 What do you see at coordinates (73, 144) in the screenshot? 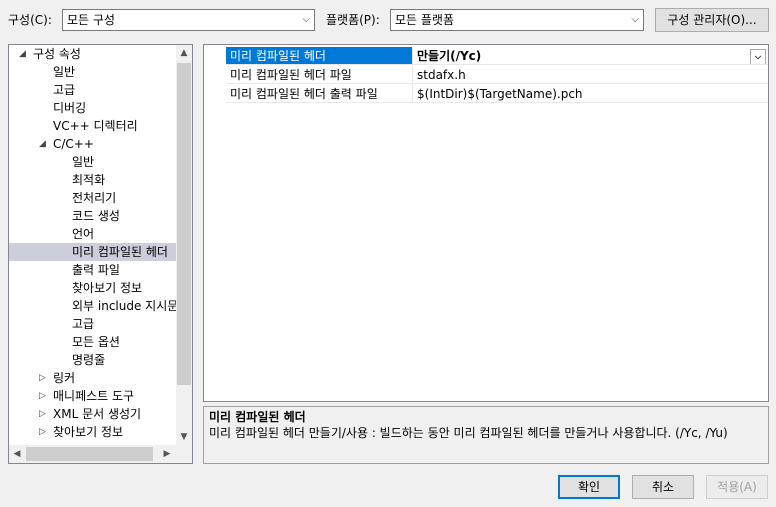
I see `tree-item-label: C/C++` at bounding box center [73, 144].